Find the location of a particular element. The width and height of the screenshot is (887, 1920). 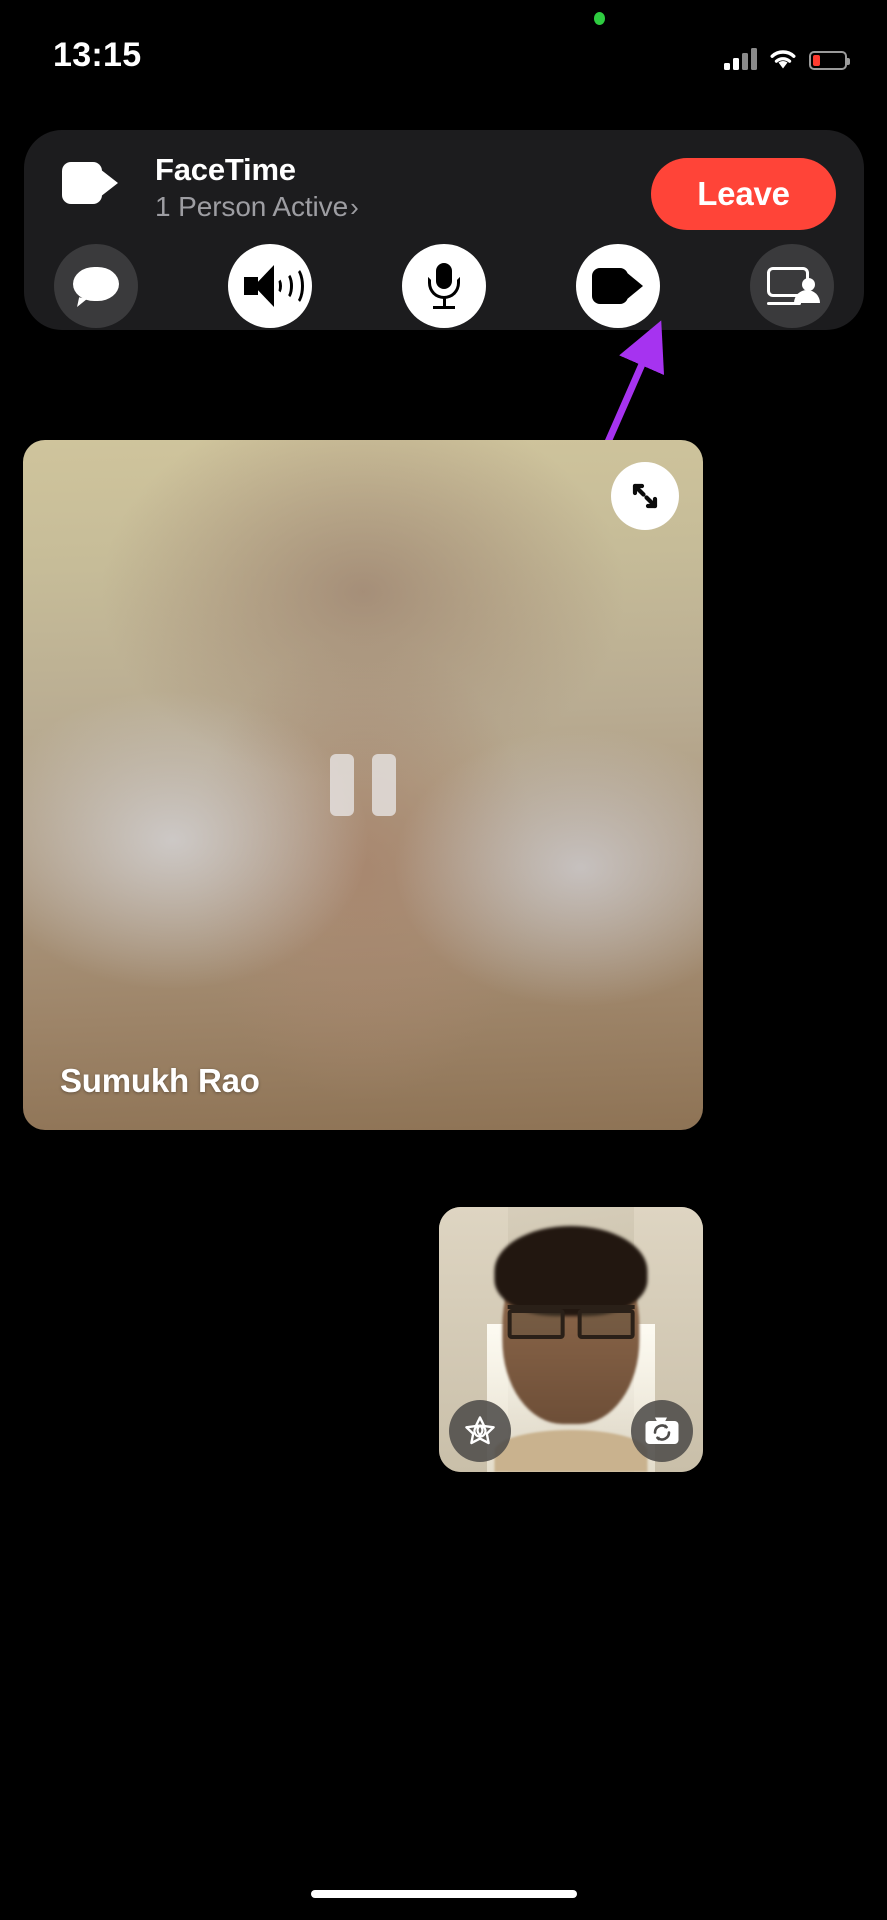

shareplay-button is located at coordinates (792, 286).